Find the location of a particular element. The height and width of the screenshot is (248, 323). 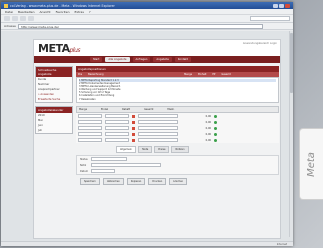

forward-icon is located at coordinates (15, 18).